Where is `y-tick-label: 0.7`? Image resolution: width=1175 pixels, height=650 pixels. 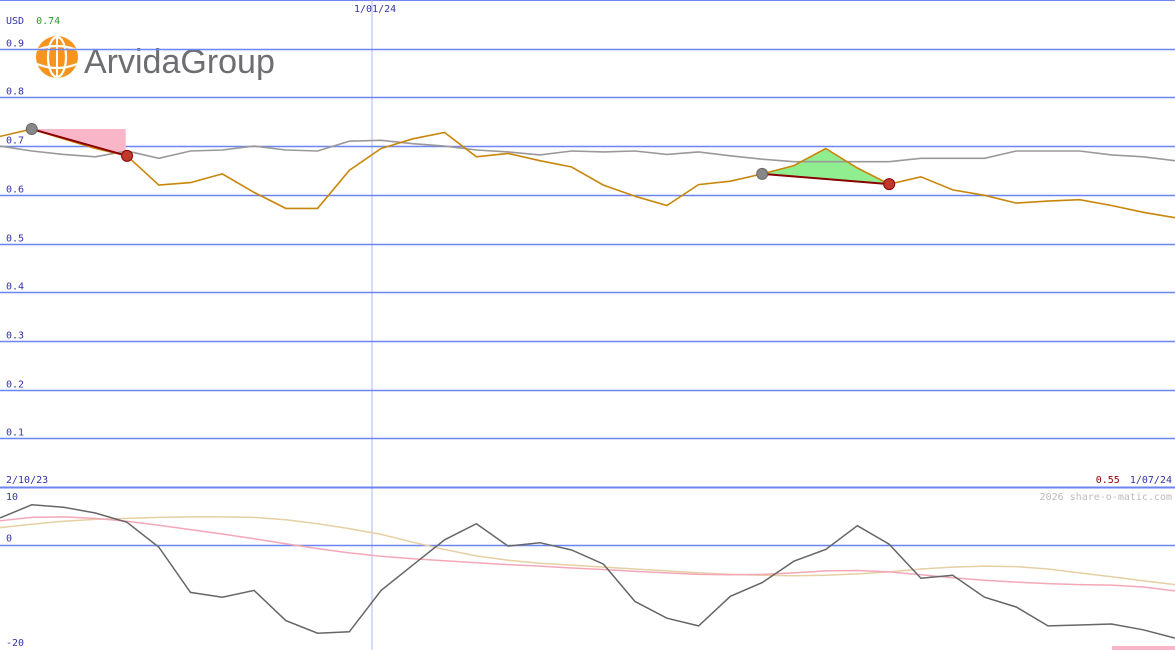 y-tick-label: 0.7 is located at coordinates (15, 141).